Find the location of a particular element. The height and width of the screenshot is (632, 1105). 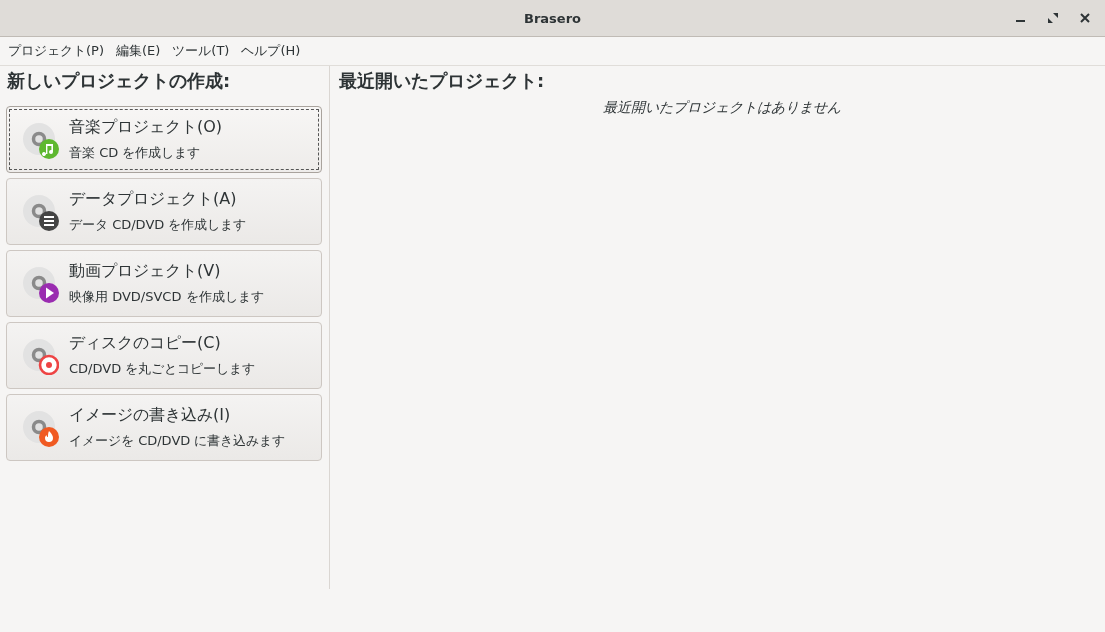

project-button: ディスクのコピー(C) CD/DVD を丸ごとコピーします is located at coordinates (164, 355).